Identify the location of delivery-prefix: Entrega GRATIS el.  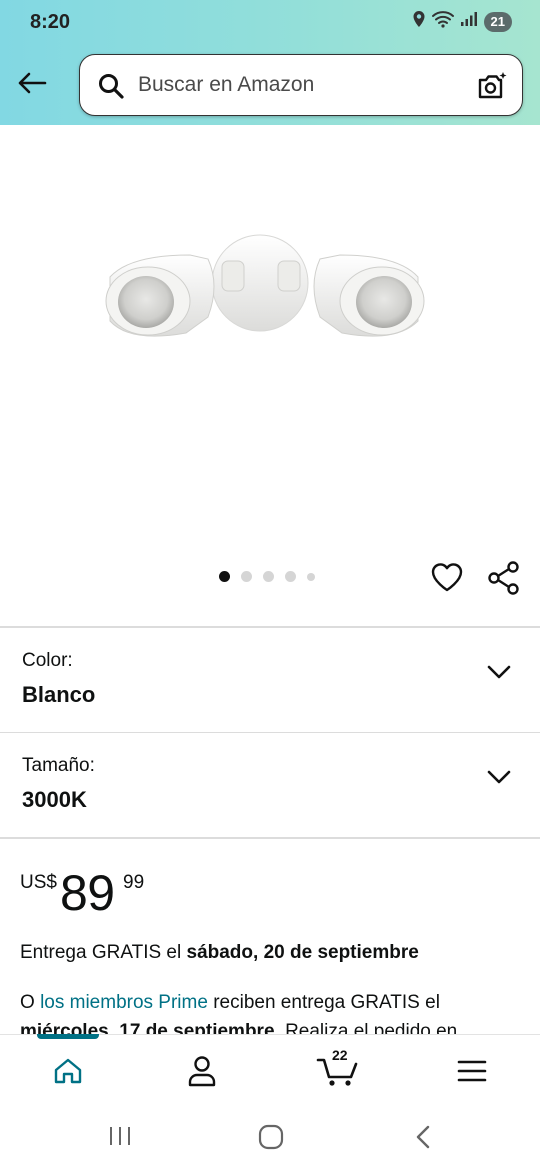
(103, 952).